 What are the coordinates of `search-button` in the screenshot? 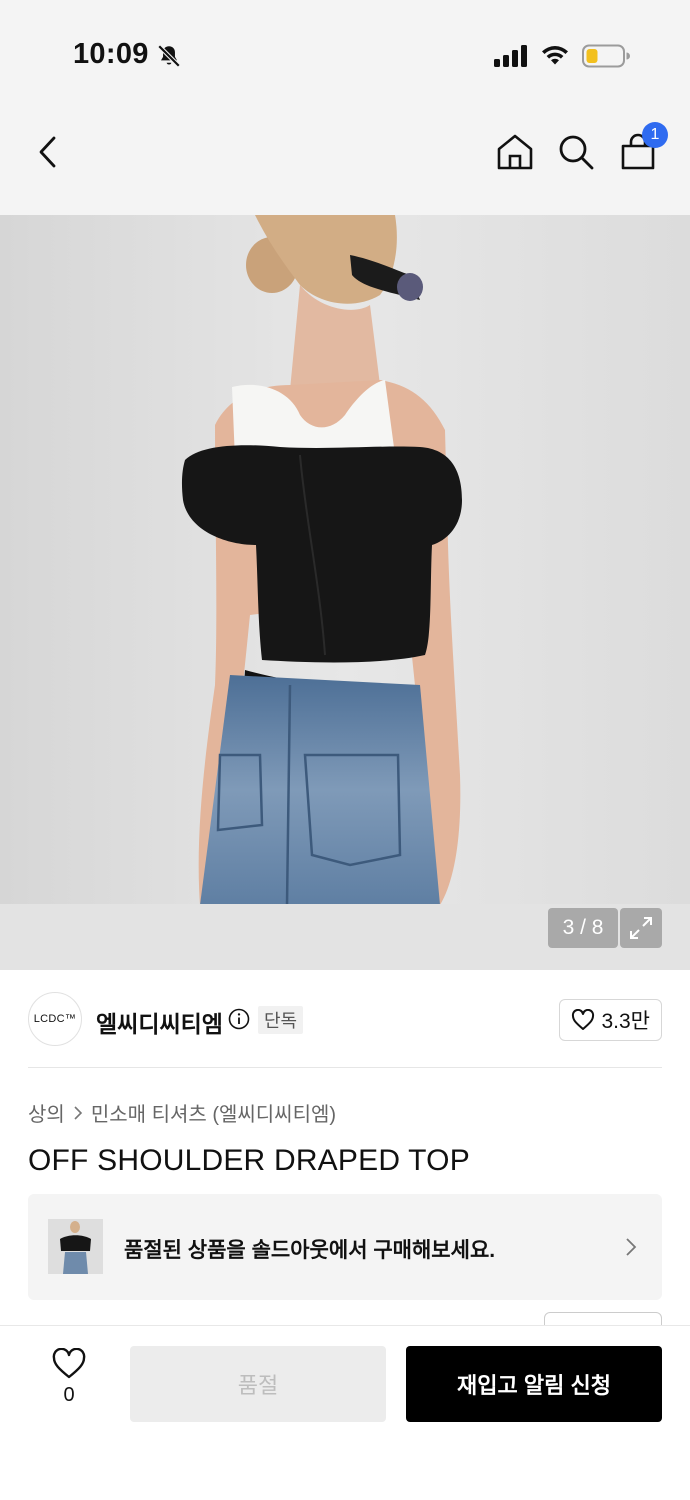 It's located at (576, 152).